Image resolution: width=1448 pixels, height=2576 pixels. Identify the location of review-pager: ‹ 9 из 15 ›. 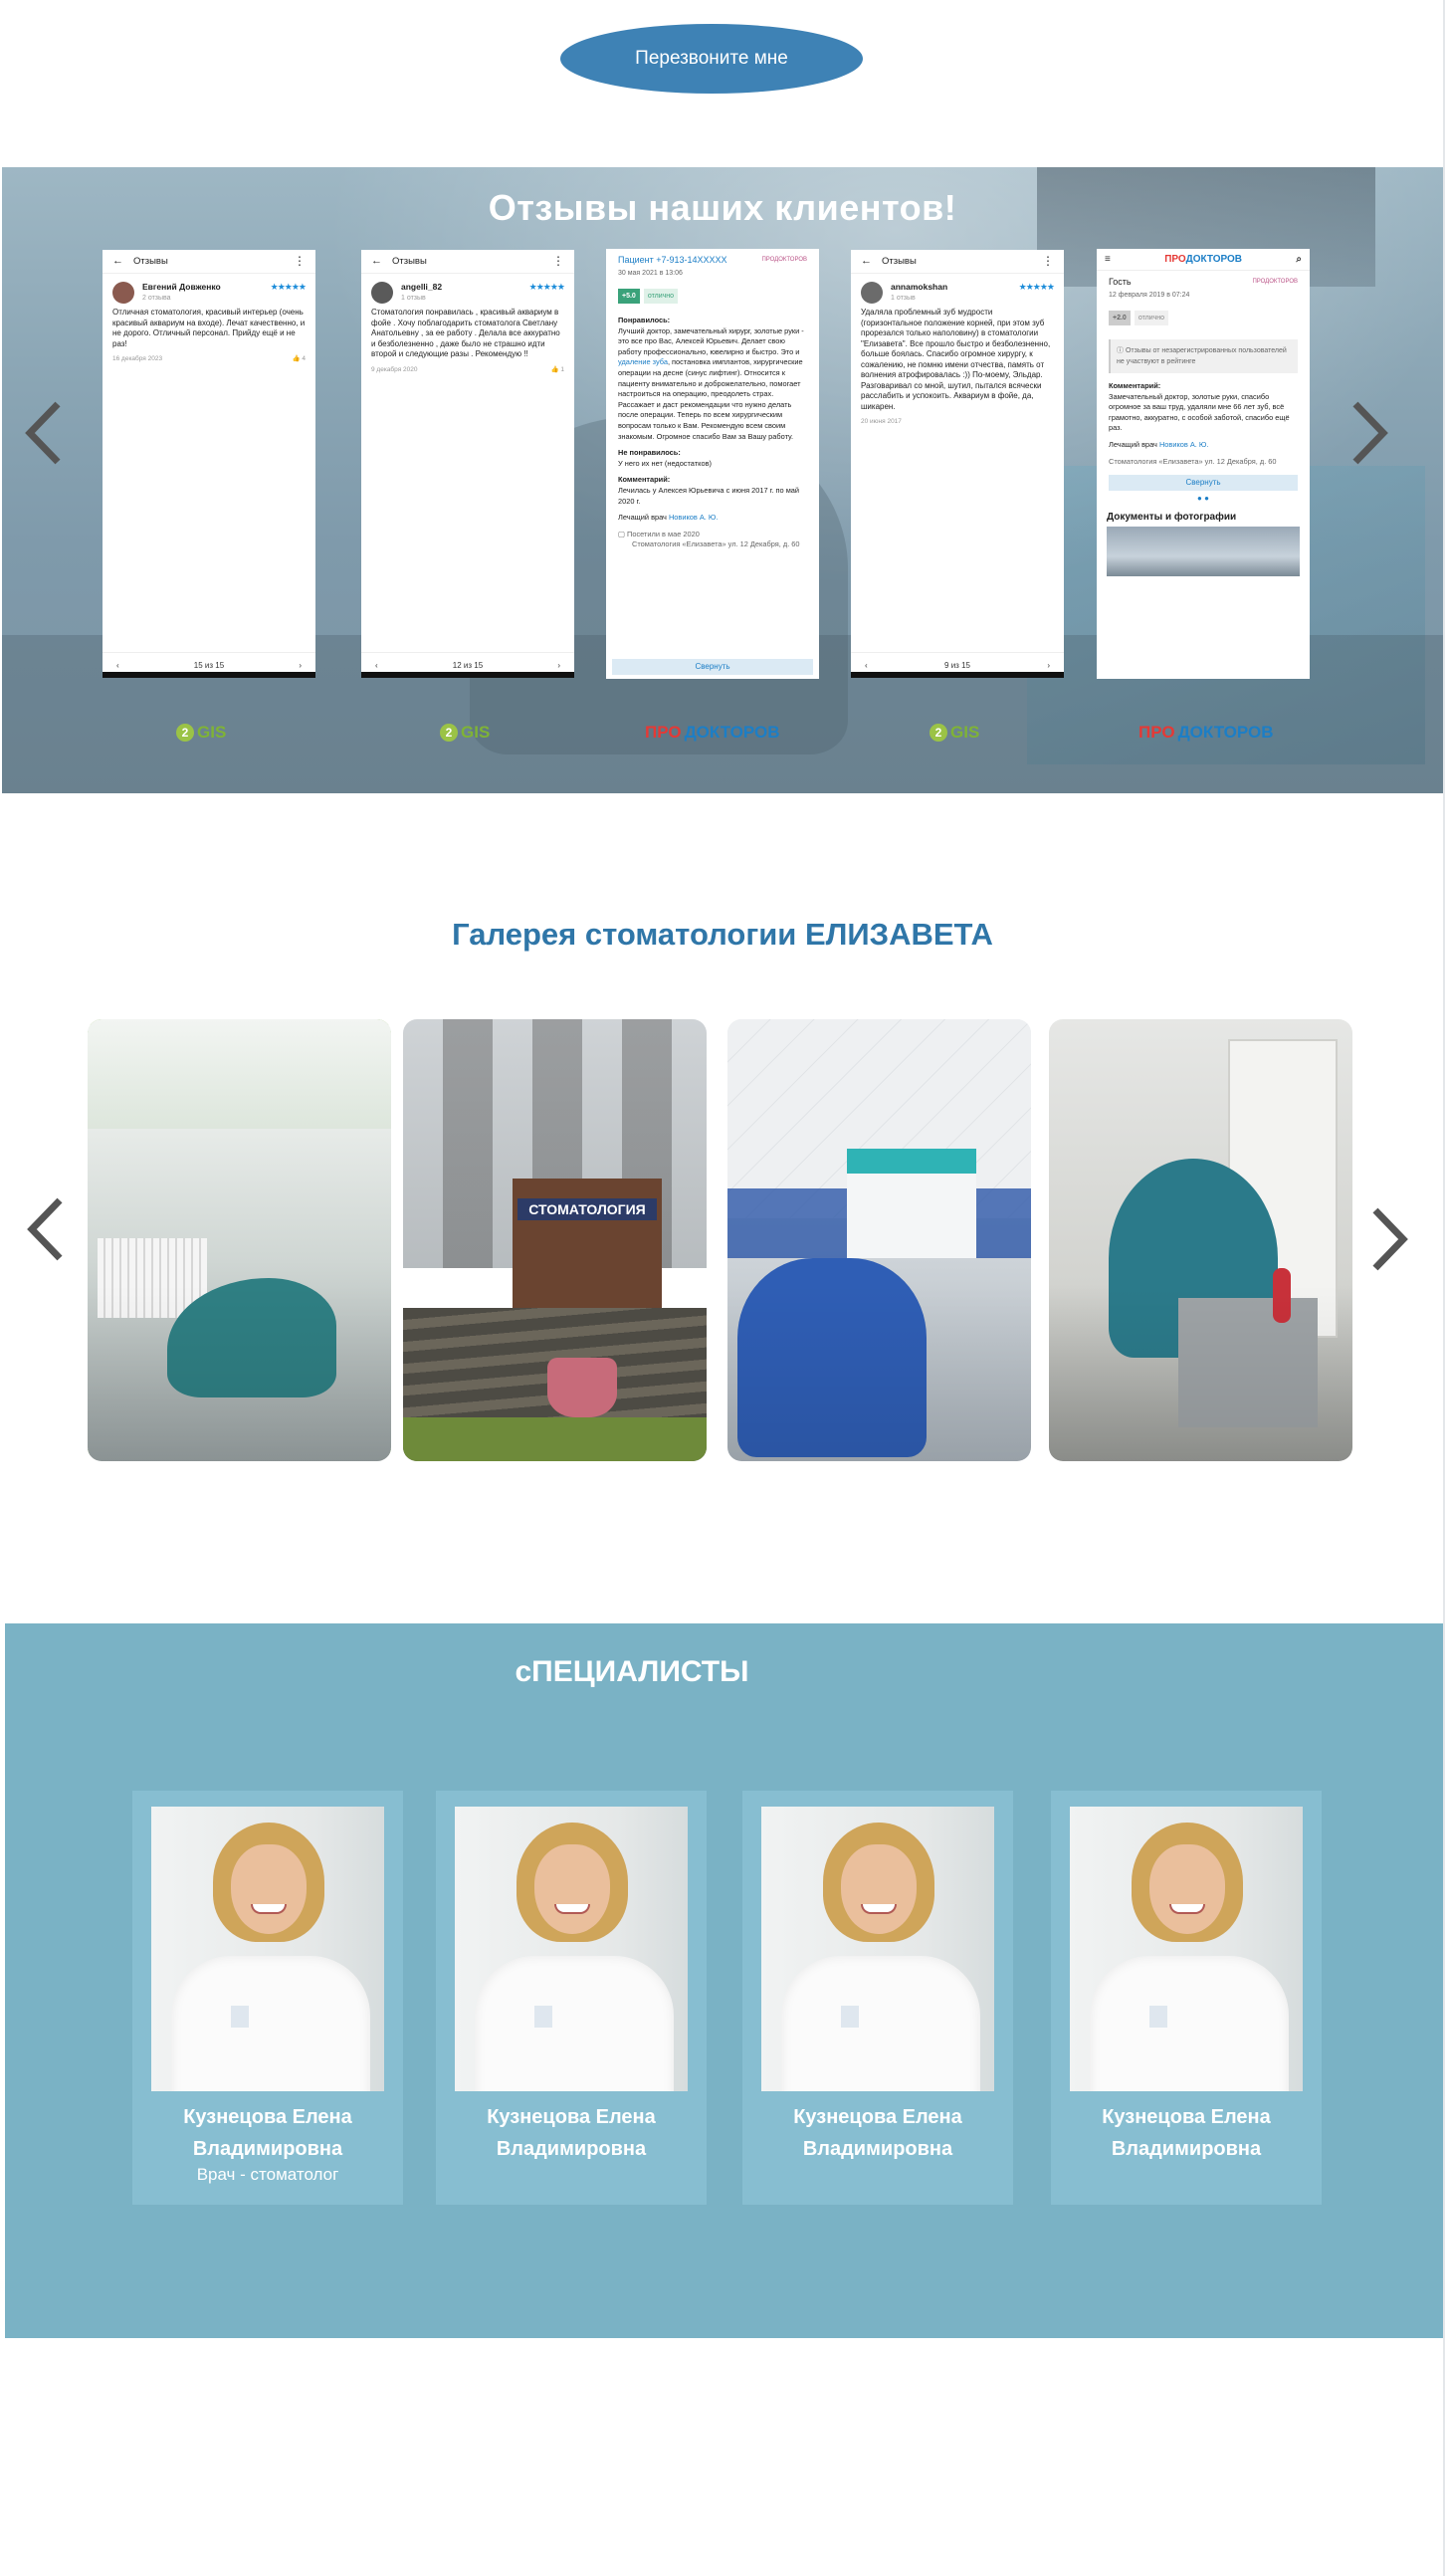
(957, 665).